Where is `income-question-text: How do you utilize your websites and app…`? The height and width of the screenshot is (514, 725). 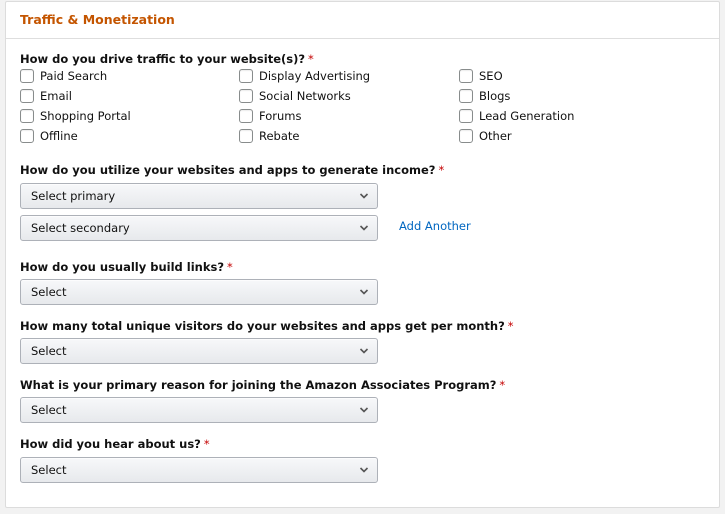 income-question-text: How do you utilize your websites and app… is located at coordinates (228, 170).